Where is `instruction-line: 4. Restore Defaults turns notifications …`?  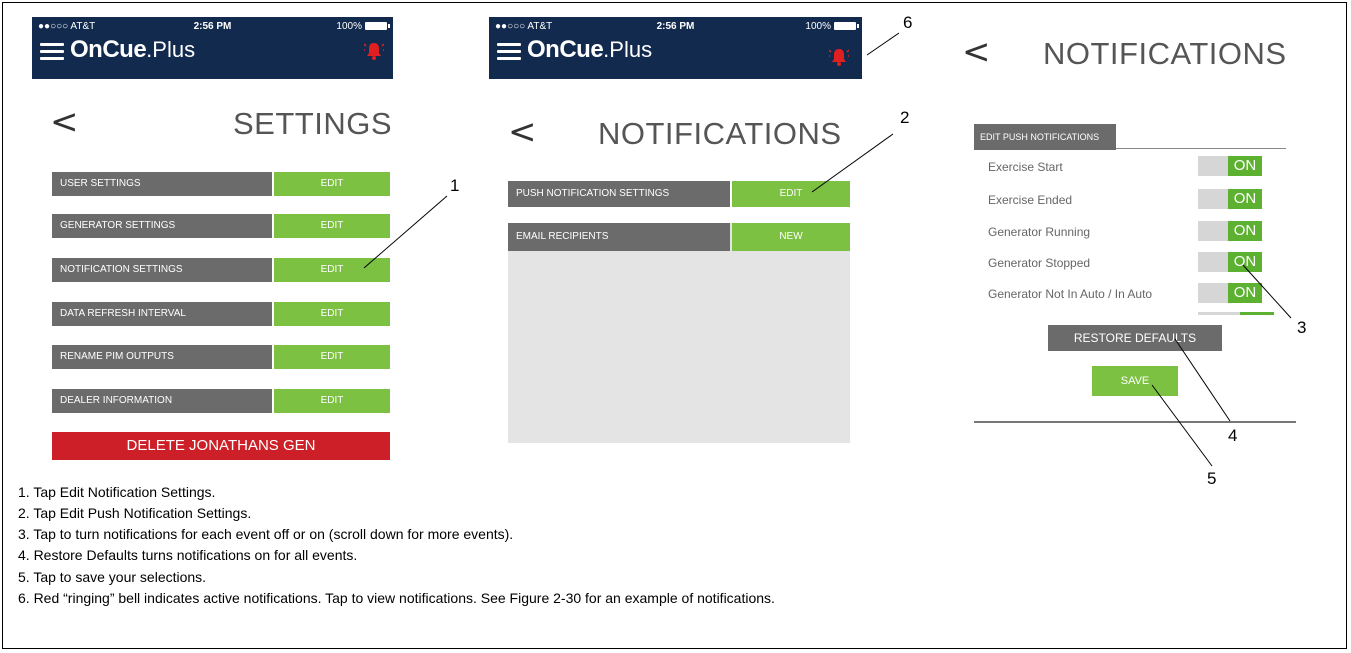 instruction-line: 4. Restore Defaults turns notifications … is located at coordinates (188, 555).